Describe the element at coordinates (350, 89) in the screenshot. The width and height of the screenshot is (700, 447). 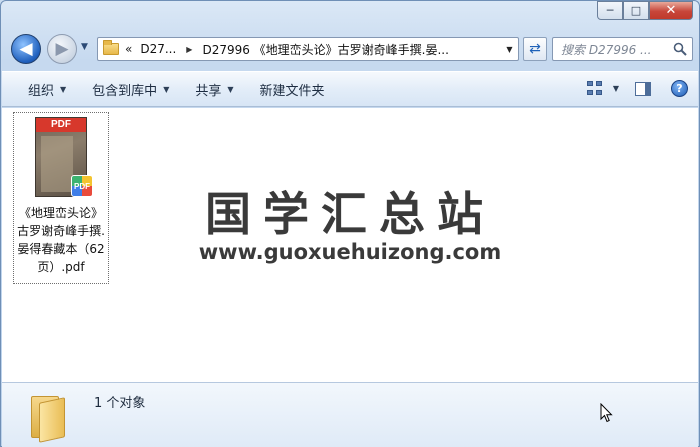
I see `command-toolbar: 组织 ▼ 包含到库中 ▼ 共享 ▼ 新建文件夹 ▼ ?` at that location.